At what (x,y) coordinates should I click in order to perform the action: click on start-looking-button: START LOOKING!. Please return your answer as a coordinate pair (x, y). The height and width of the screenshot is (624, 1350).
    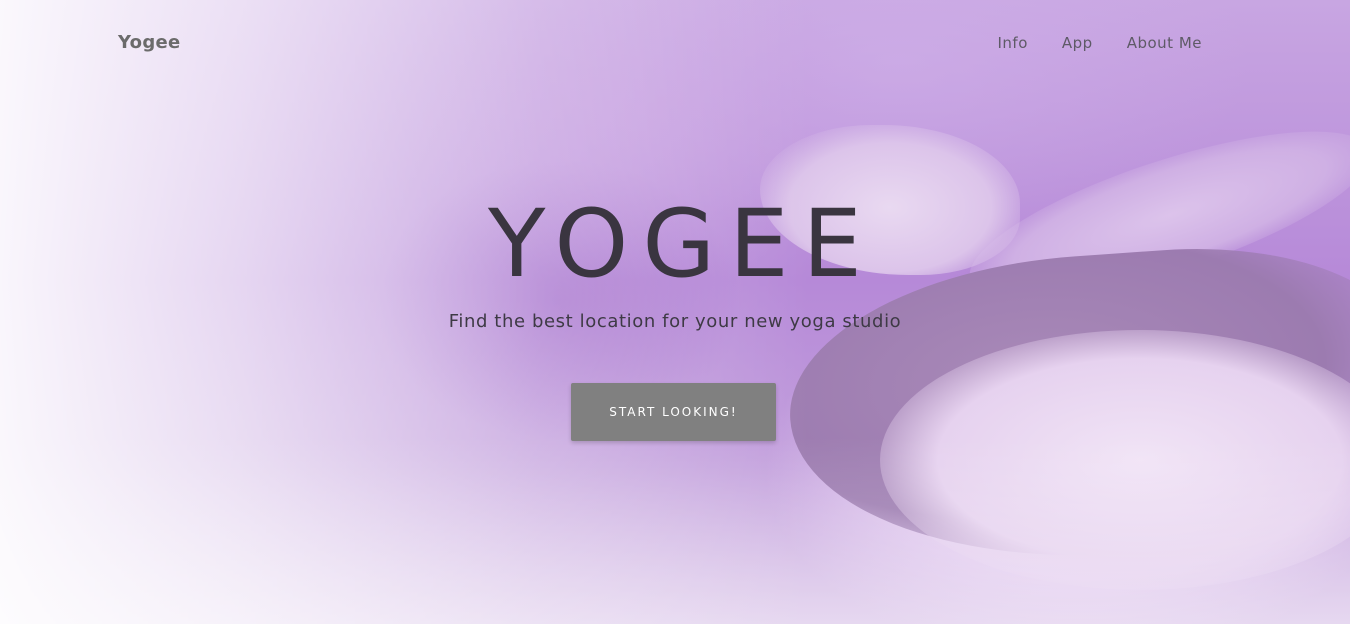
    Looking at the image, I should click on (673, 412).